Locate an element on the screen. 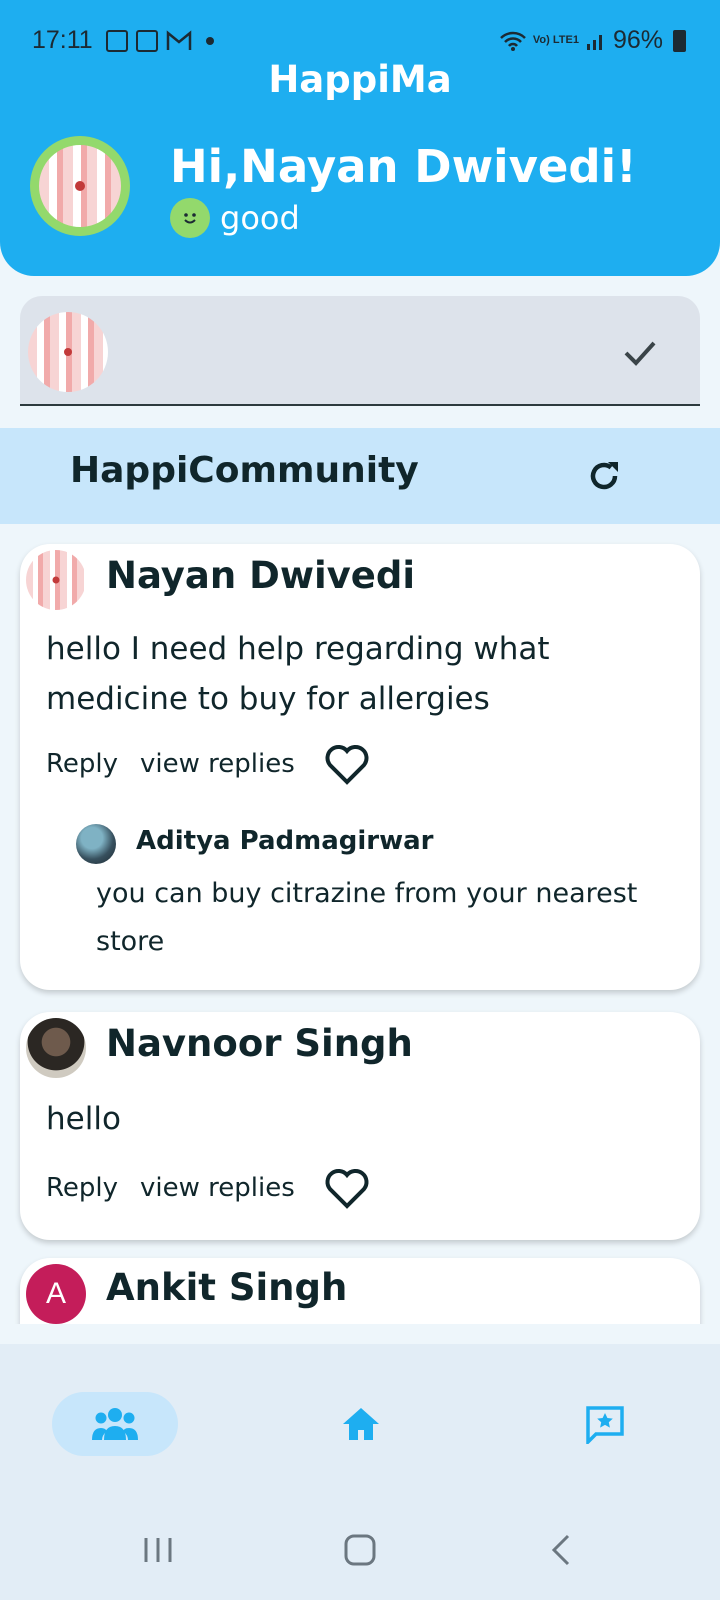 This screenshot has height=1600, width=720. calculator-icon is located at coordinates (147, 41).